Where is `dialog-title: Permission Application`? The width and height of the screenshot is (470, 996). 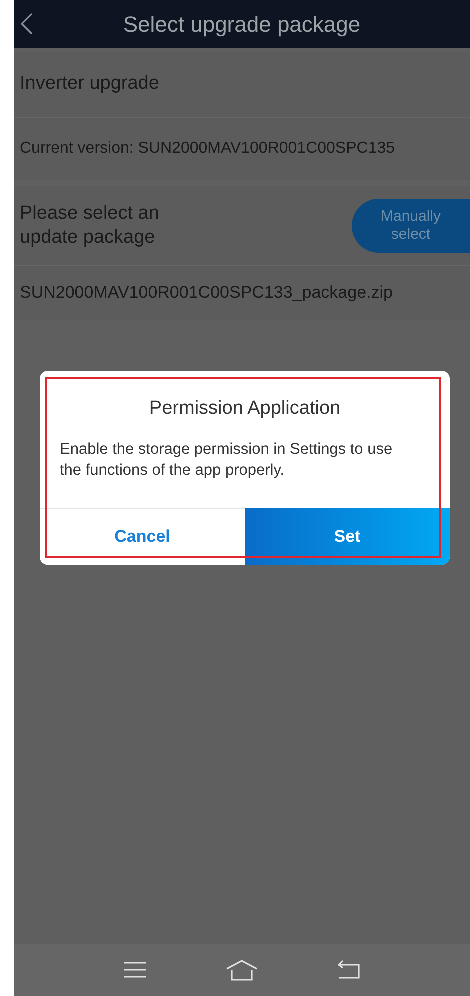 dialog-title: Permission Application is located at coordinates (245, 409).